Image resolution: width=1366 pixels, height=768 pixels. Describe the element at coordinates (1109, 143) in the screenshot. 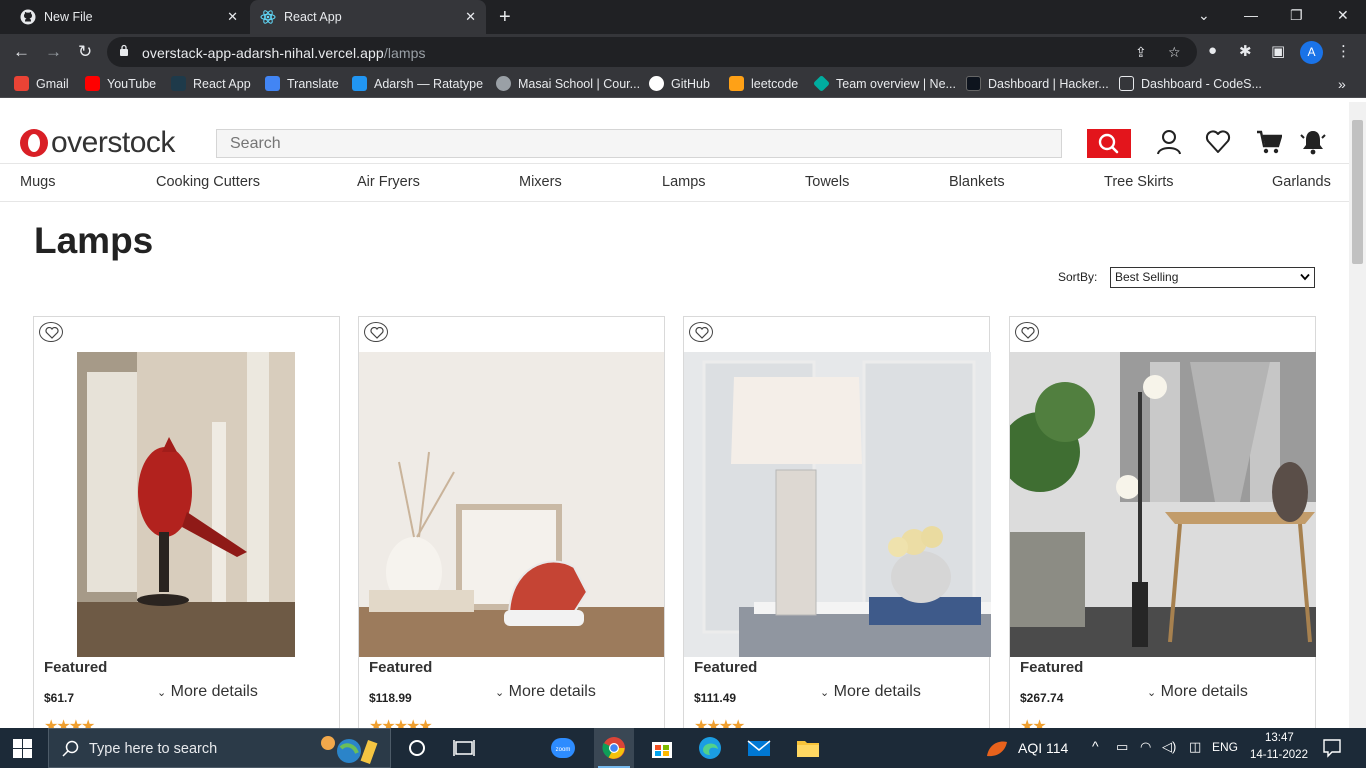

I see `search-button` at that location.